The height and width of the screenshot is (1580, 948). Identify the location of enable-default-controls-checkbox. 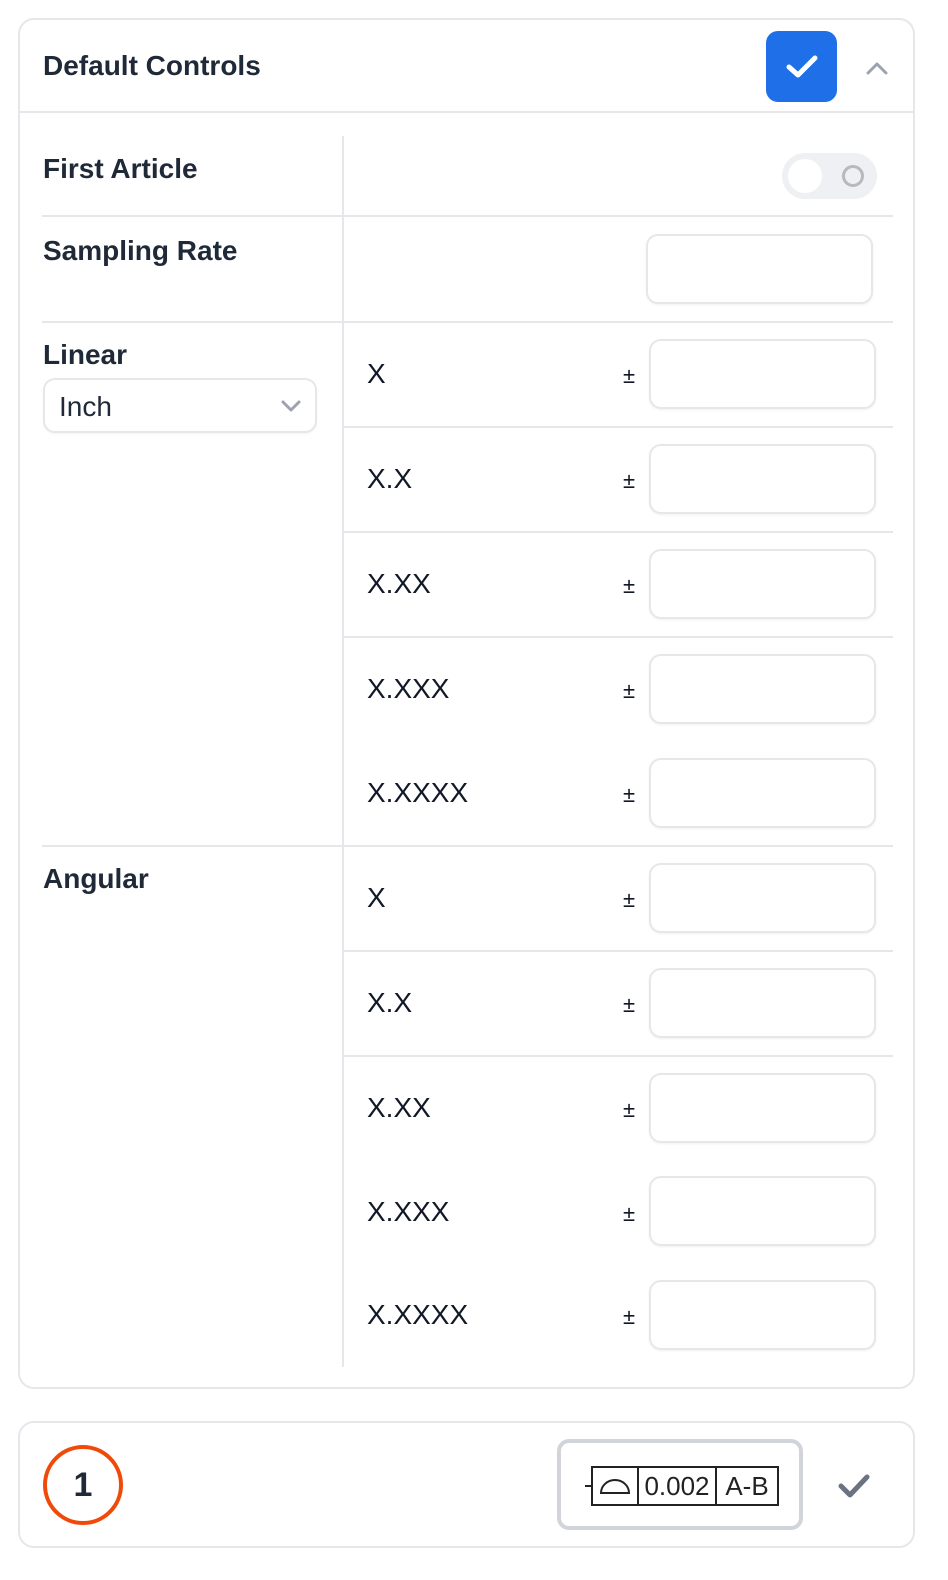
(801, 66).